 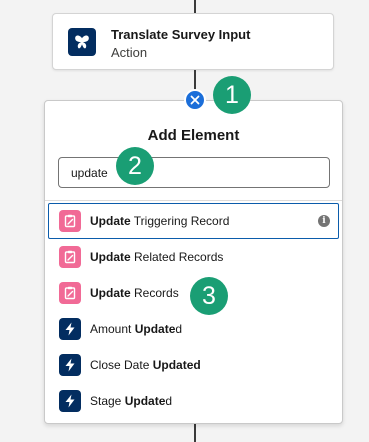 What do you see at coordinates (193, 329) in the screenshot?
I see `result-amount-updated: Amount Updated` at bounding box center [193, 329].